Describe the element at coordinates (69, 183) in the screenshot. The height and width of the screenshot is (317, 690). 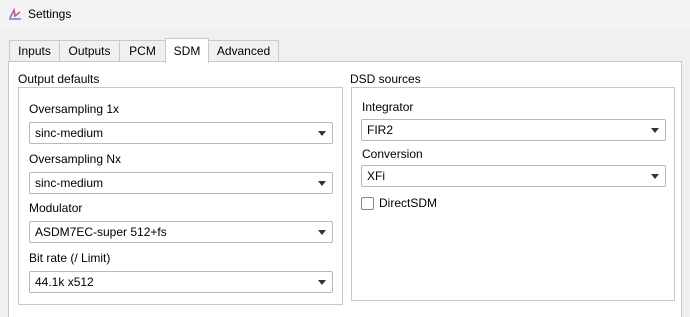
I see `oversampling-nx-value: sinc-medium` at that location.